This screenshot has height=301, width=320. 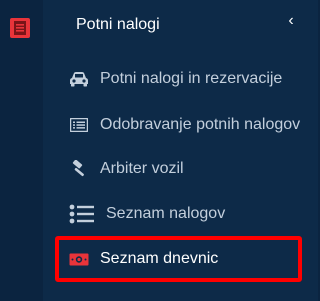 What do you see at coordinates (21, 150) in the screenshot?
I see `icon-rail` at bounding box center [21, 150].